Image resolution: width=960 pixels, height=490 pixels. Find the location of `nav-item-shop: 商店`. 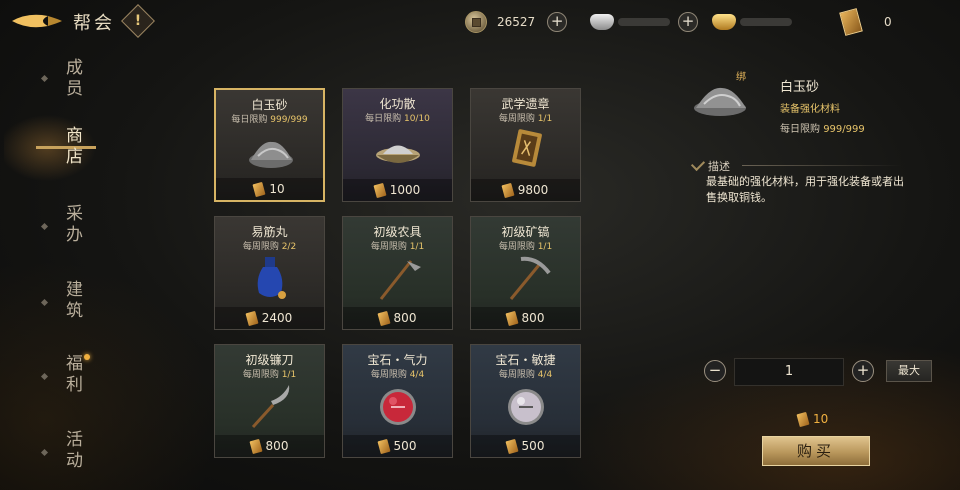

nav-item-shop: 商店 is located at coordinates (71, 149).